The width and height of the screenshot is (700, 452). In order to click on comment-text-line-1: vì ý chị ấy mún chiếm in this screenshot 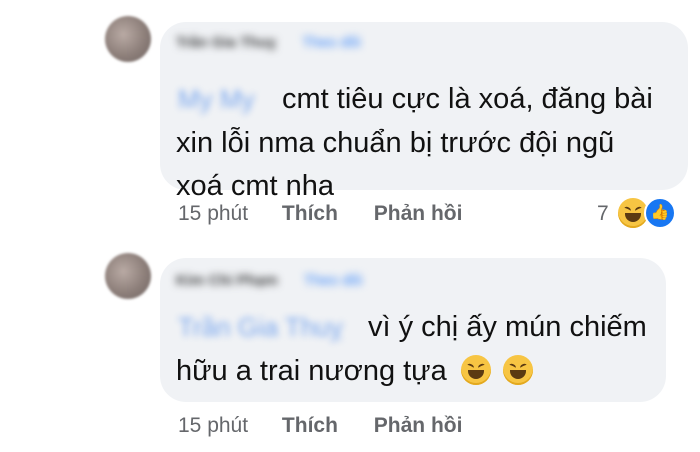, I will do `click(507, 327)`.